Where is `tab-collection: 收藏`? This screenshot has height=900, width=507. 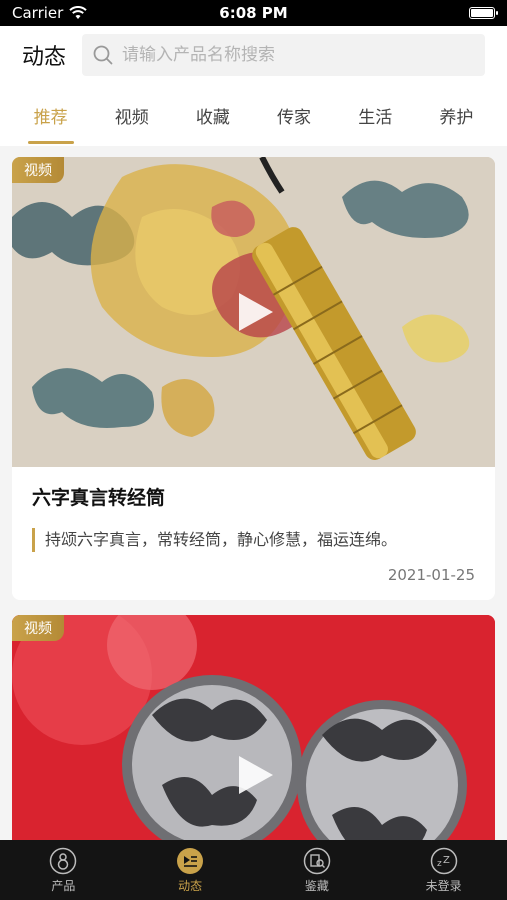 tab-collection: 收藏 is located at coordinates (213, 115).